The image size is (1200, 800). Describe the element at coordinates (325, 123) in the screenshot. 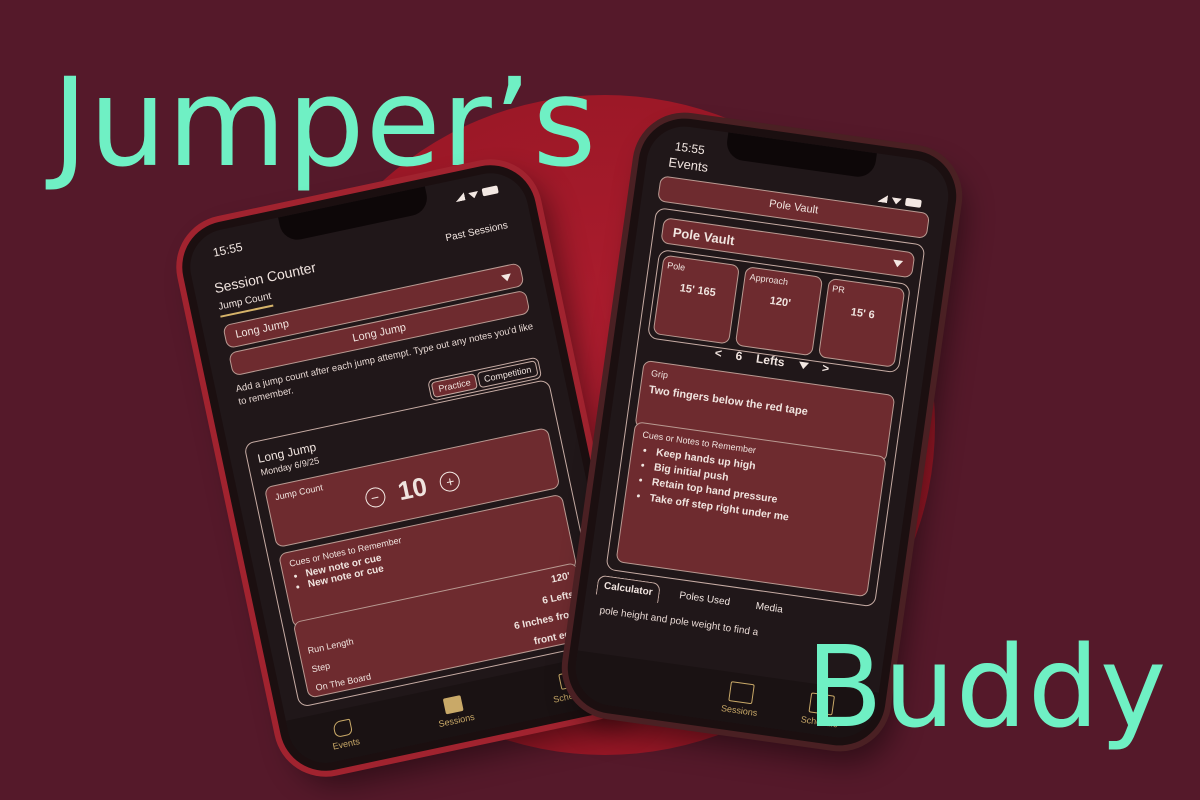

I see `hero-title-line1: Jumper’s` at that location.